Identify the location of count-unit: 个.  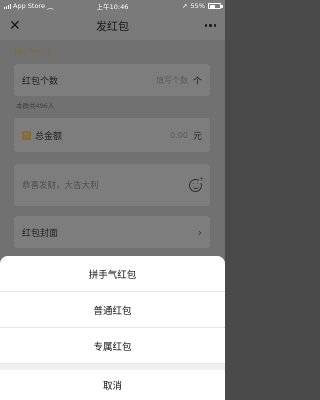
(197, 81).